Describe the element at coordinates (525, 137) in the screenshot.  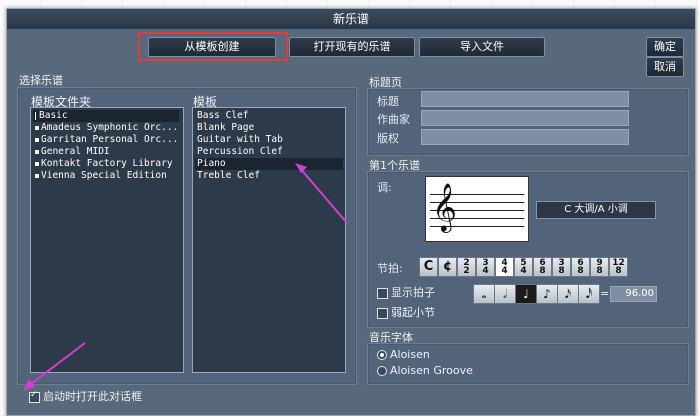
I see `copyright-field` at that location.